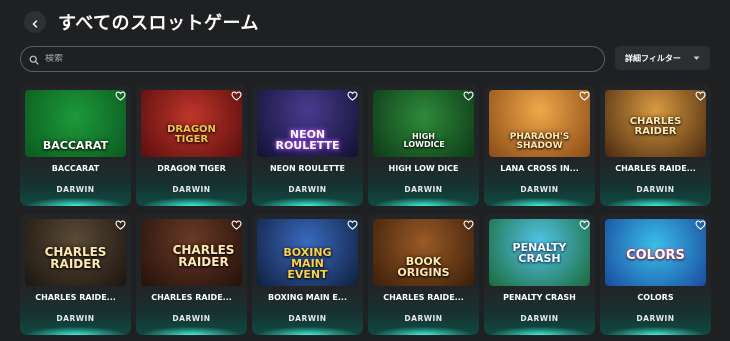  I want to click on game-card: HIGH LOWDICE HIGH LOW DICE DARWIN, so click(423, 145).